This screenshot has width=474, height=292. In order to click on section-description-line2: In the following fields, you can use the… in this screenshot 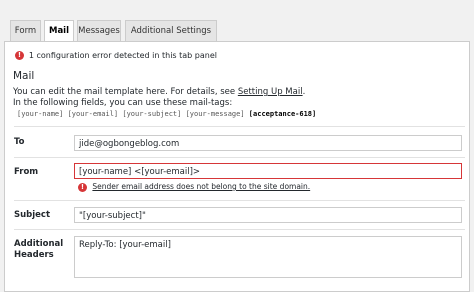, I will do `click(123, 103)`.